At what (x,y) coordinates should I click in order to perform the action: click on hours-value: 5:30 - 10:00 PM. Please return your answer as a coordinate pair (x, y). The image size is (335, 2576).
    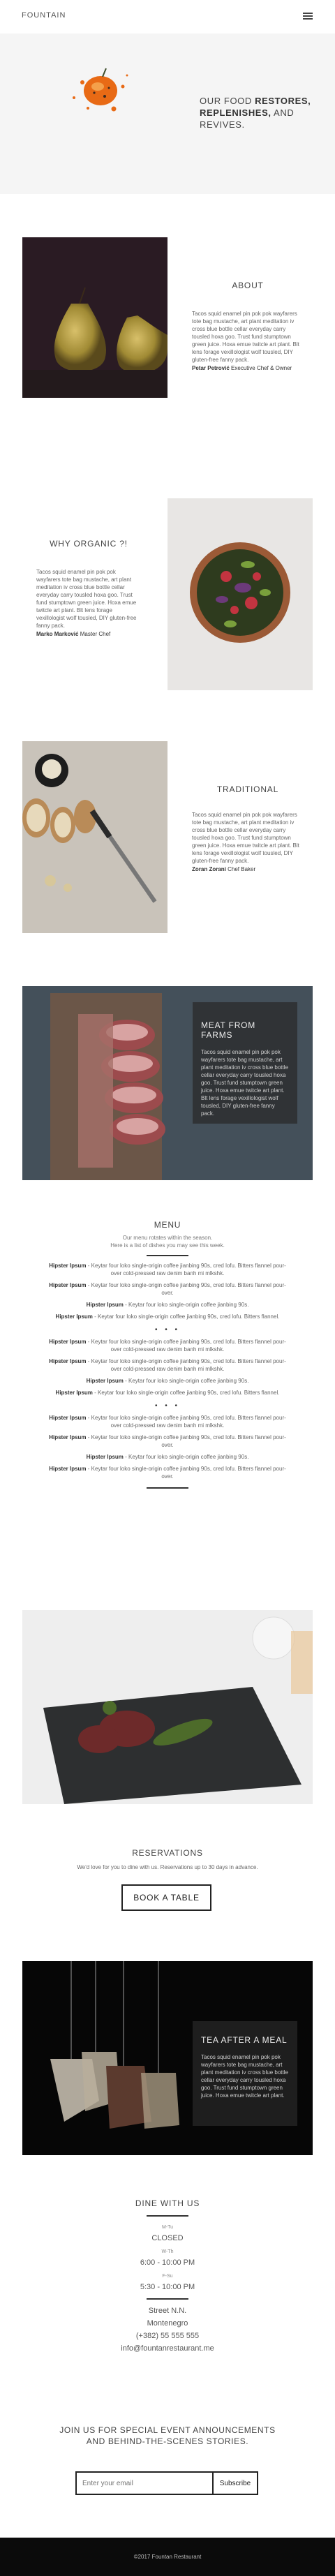
    Looking at the image, I should click on (167, 2287).